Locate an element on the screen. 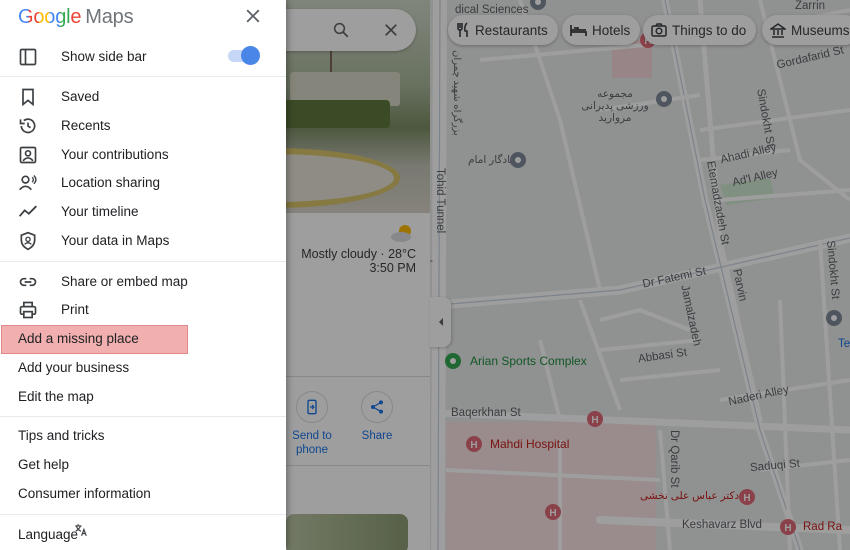 The height and width of the screenshot is (550, 850). logo-maps: Maps is located at coordinates (109, 17).